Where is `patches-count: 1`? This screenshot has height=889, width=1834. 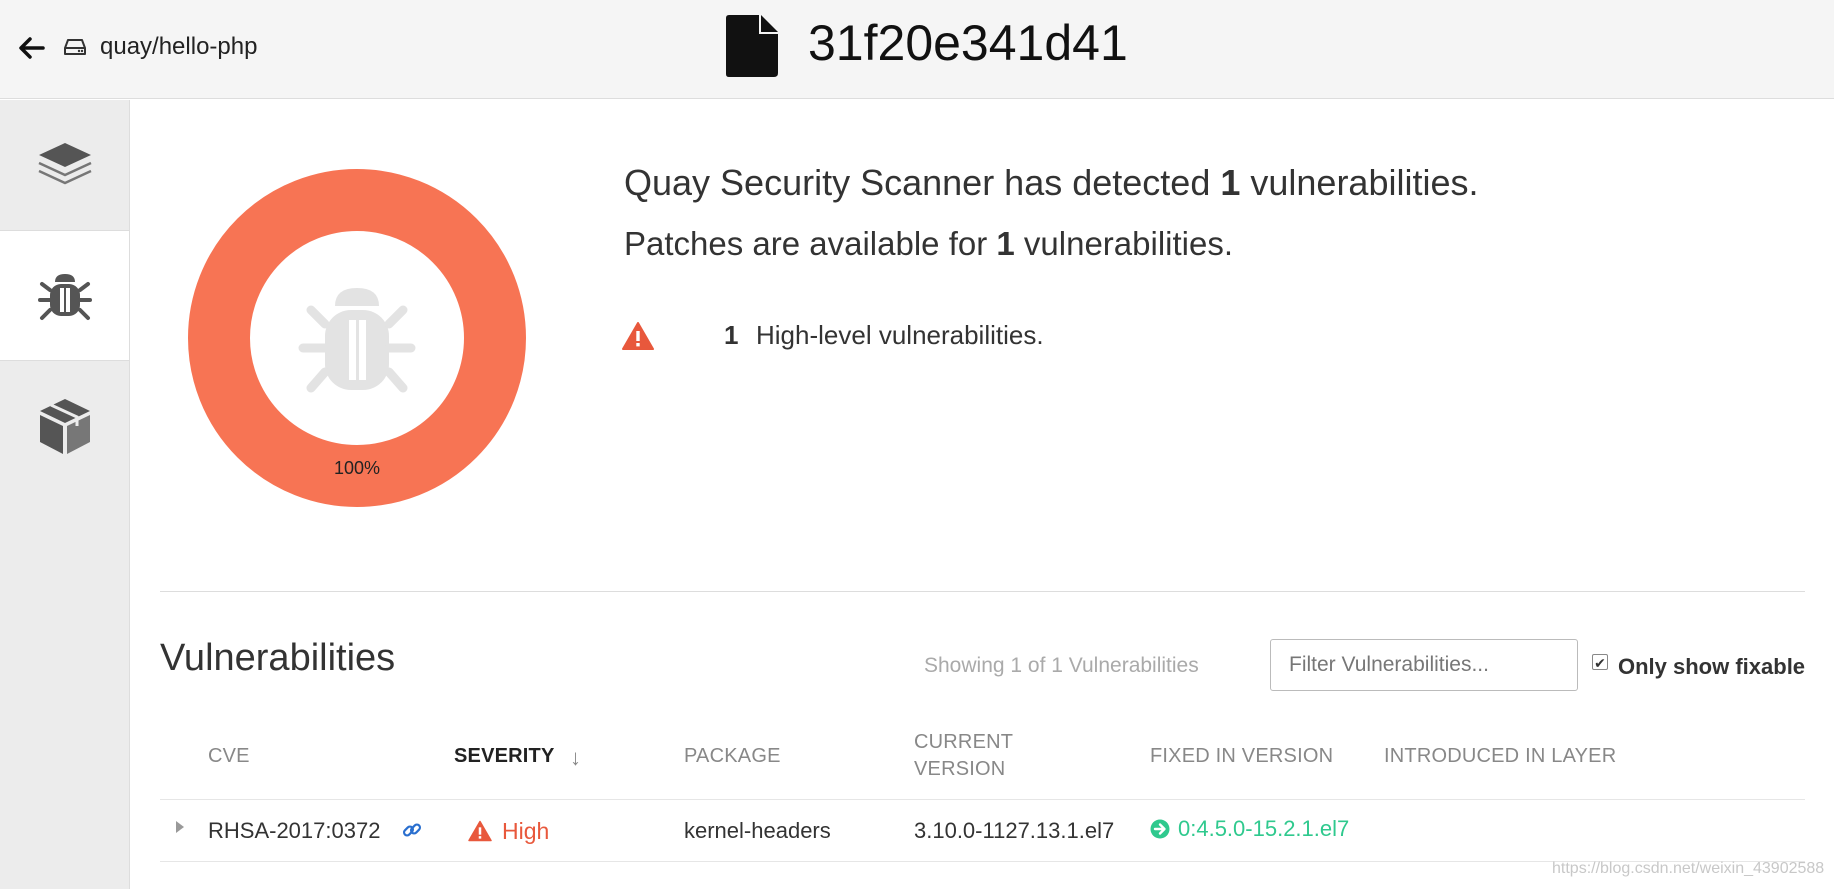
patches-count: 1 is located at coordinates (1005, 243).